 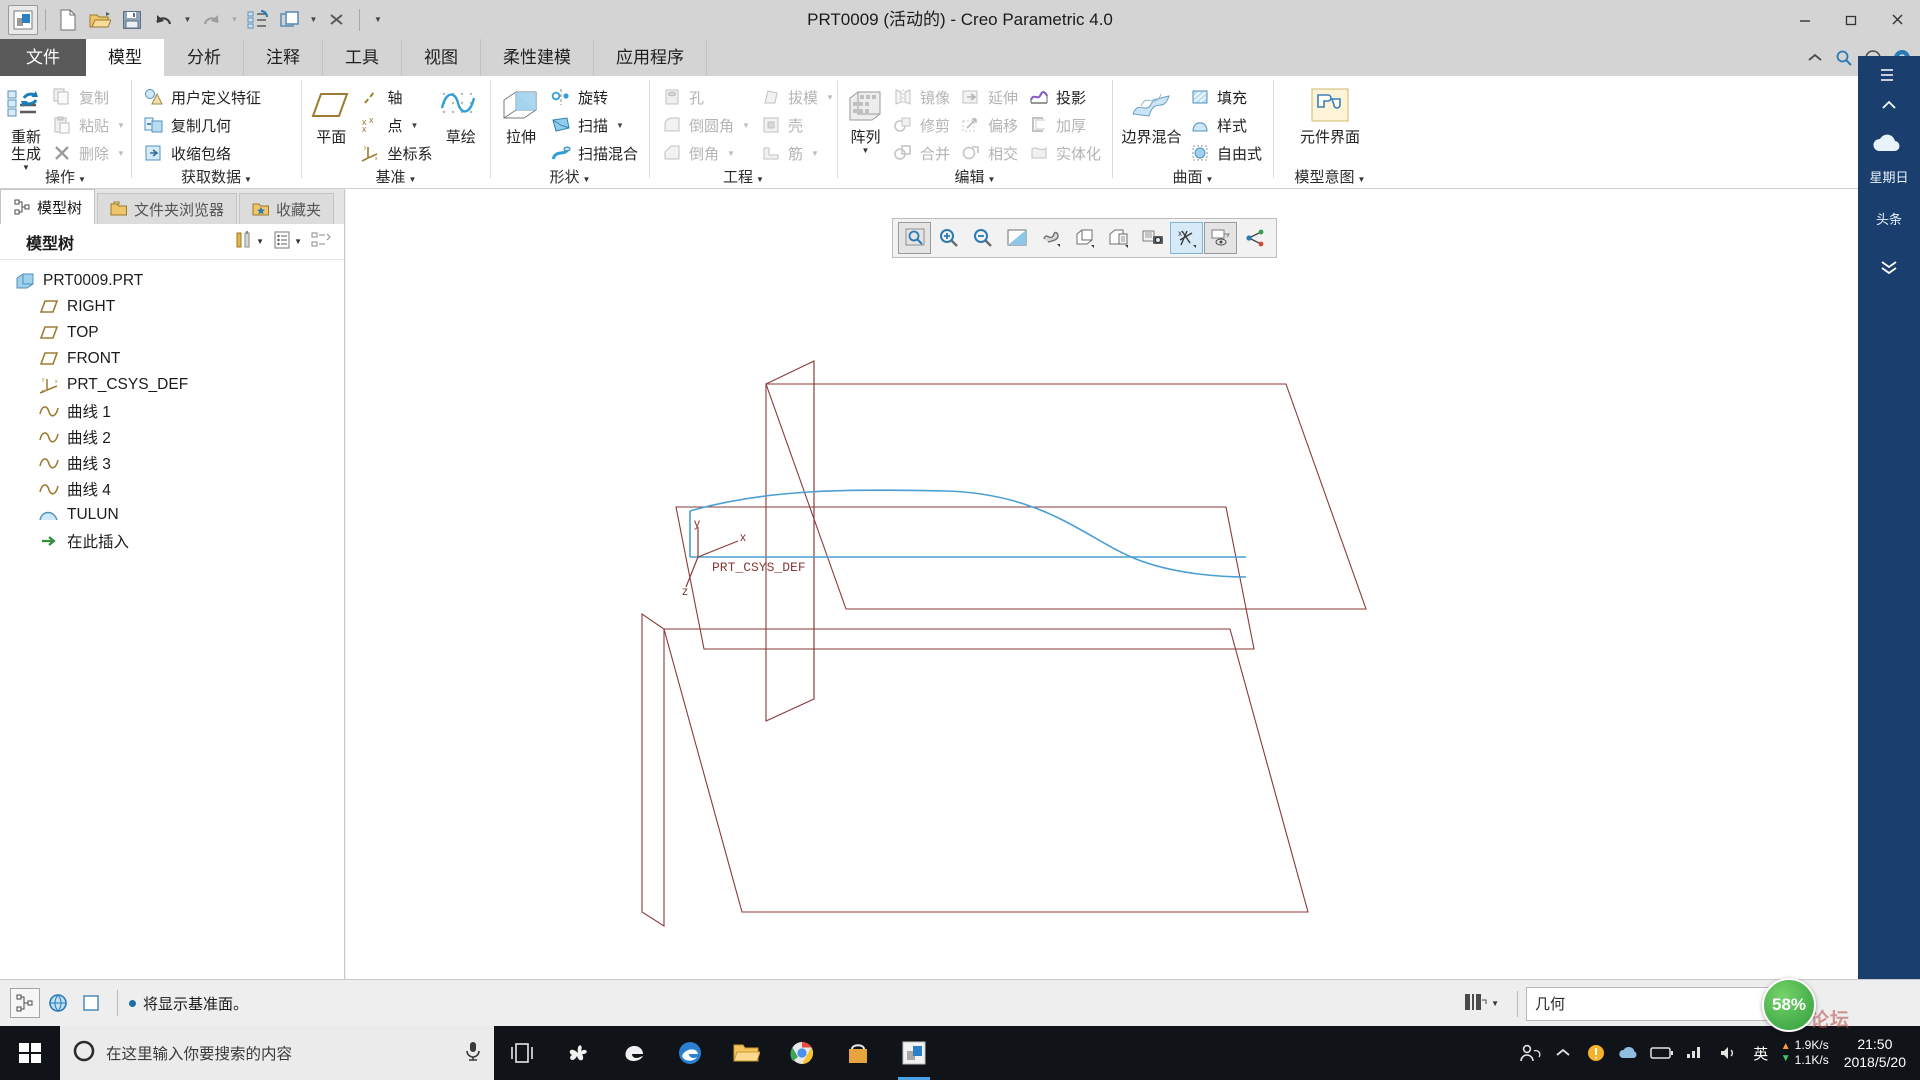 I want to click on nav-tab-favorites: 收藏夹, so click(x=287, y=208).